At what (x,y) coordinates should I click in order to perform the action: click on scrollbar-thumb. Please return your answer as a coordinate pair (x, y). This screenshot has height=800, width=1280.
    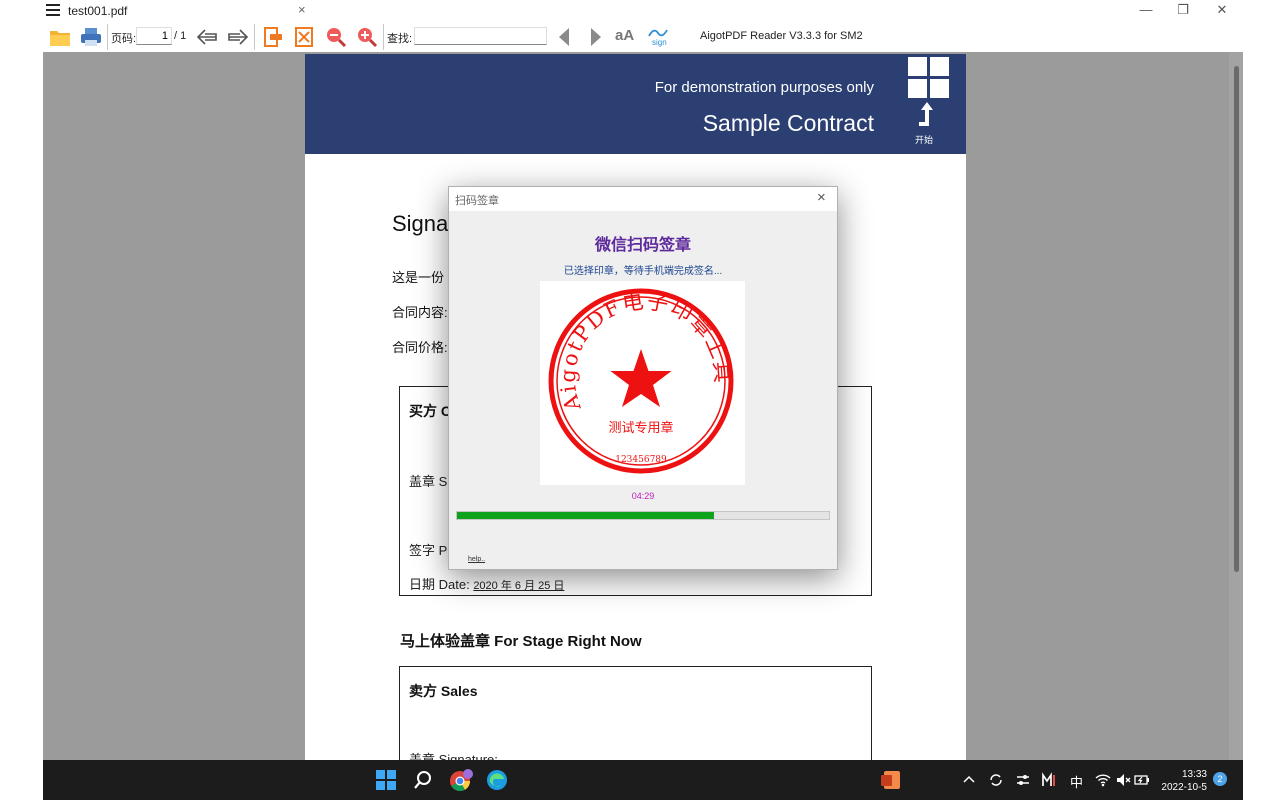
    Looking at the image, I should click on (1236, 319).